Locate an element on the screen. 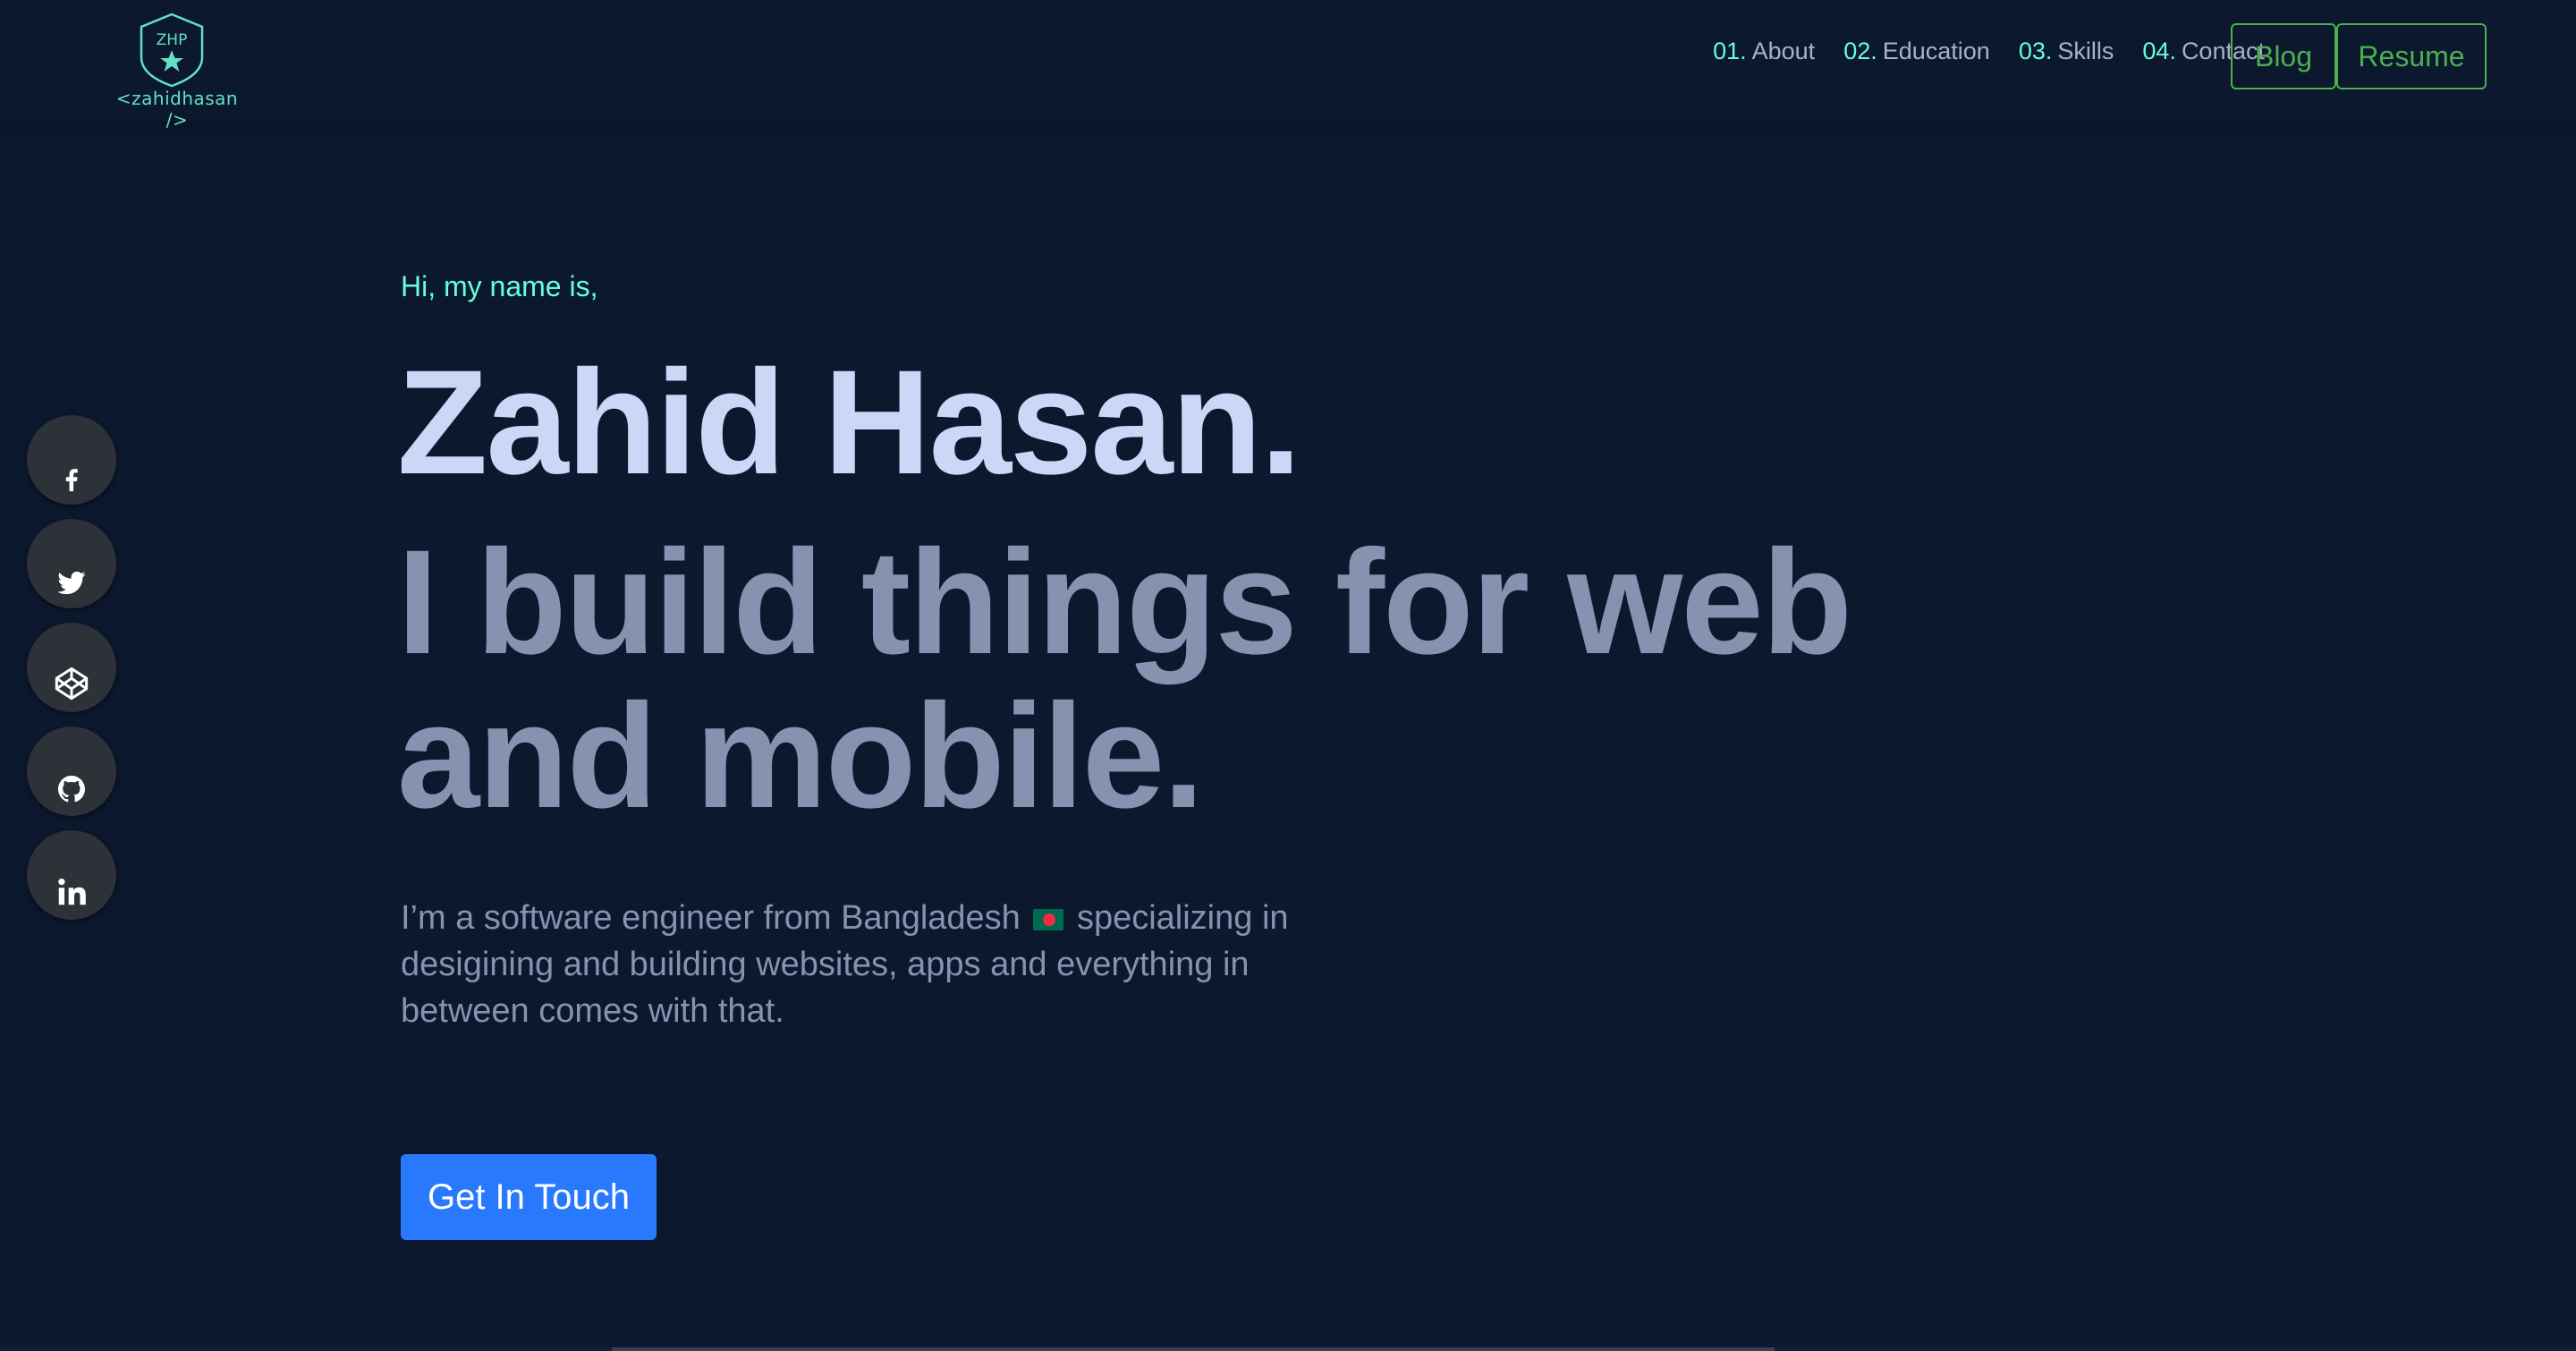 The height and width of the screenshot is (1351, 2576). logo: ZHP <zahidhasan /> is located at coordinates (177, 72).